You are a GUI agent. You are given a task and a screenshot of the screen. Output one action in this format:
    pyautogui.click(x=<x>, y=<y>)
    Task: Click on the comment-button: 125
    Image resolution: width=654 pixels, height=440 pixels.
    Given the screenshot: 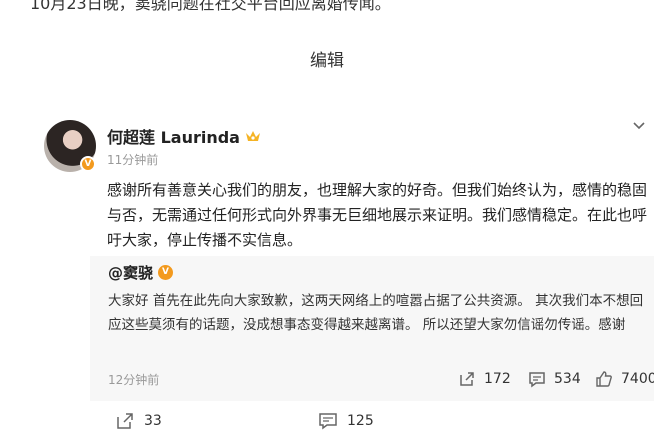 What is the action you would take?
    pyautogui.click(x=346, y=421)
    